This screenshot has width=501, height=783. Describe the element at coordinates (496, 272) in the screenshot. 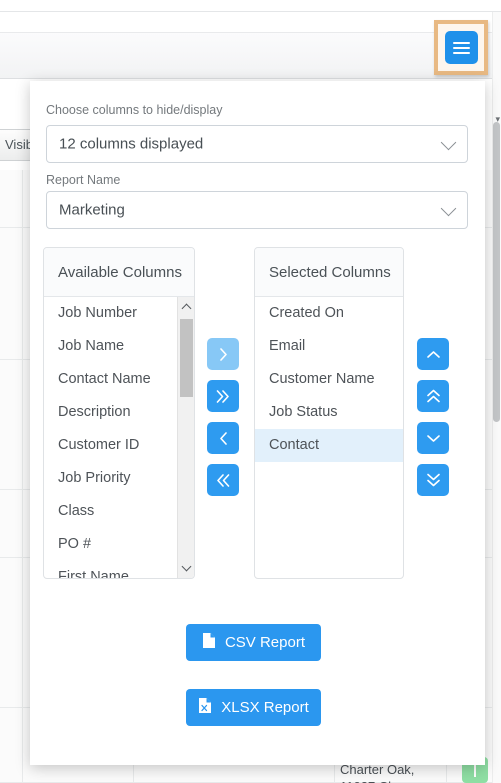

I see `page-scrollbar-thumb` at that location.